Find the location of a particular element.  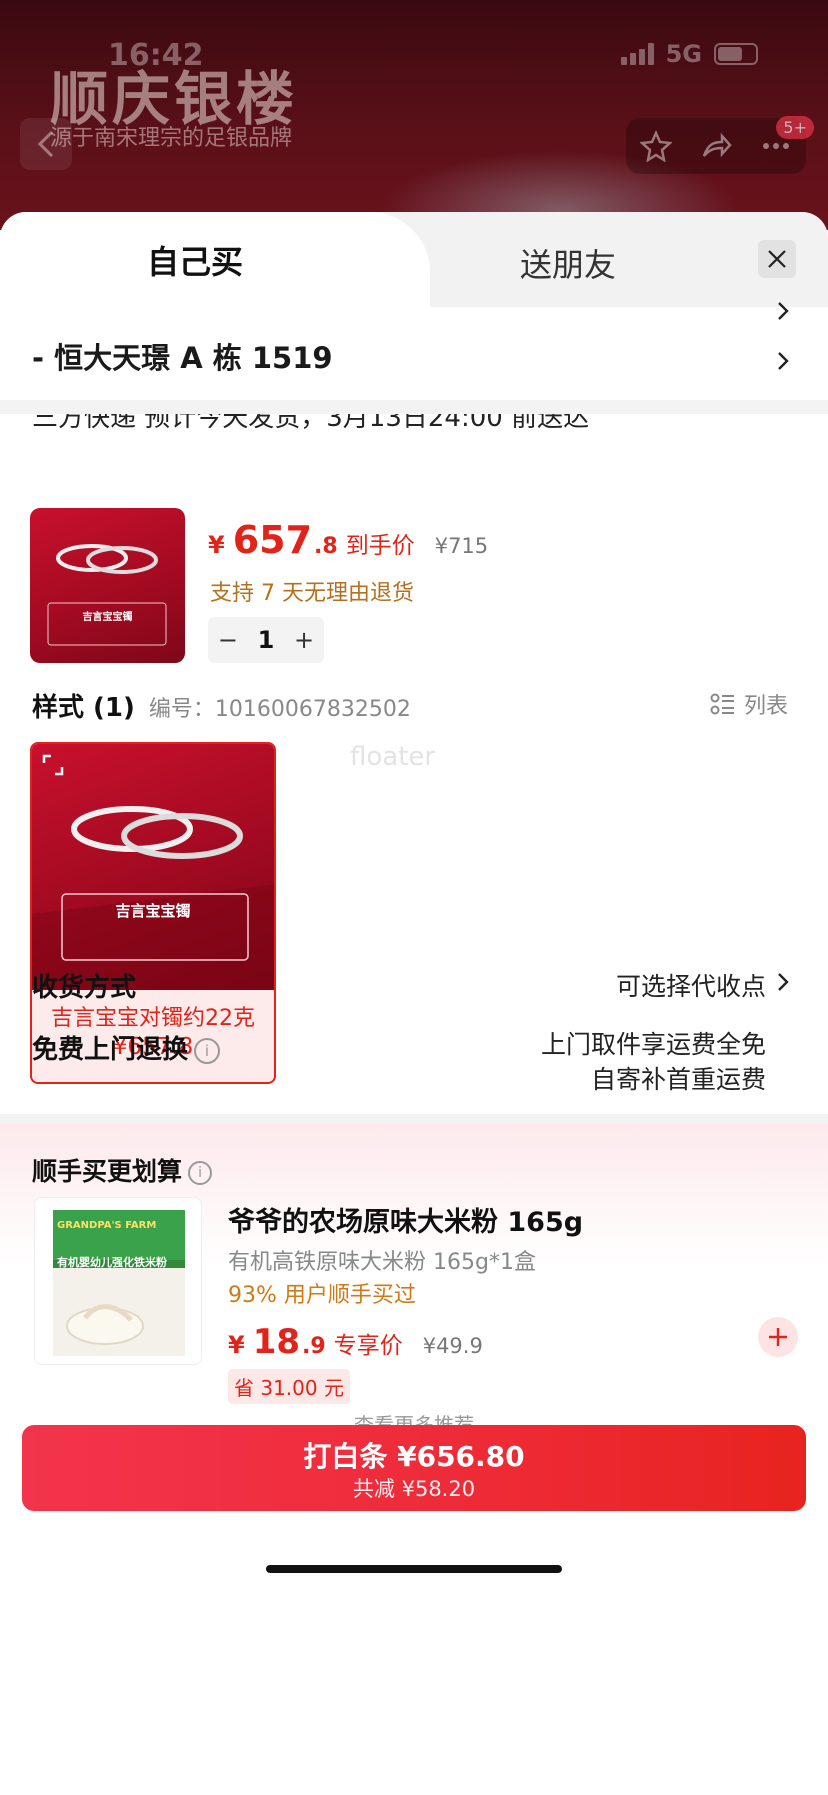

price-decimal: .8 is located at coordinates (326, 546).